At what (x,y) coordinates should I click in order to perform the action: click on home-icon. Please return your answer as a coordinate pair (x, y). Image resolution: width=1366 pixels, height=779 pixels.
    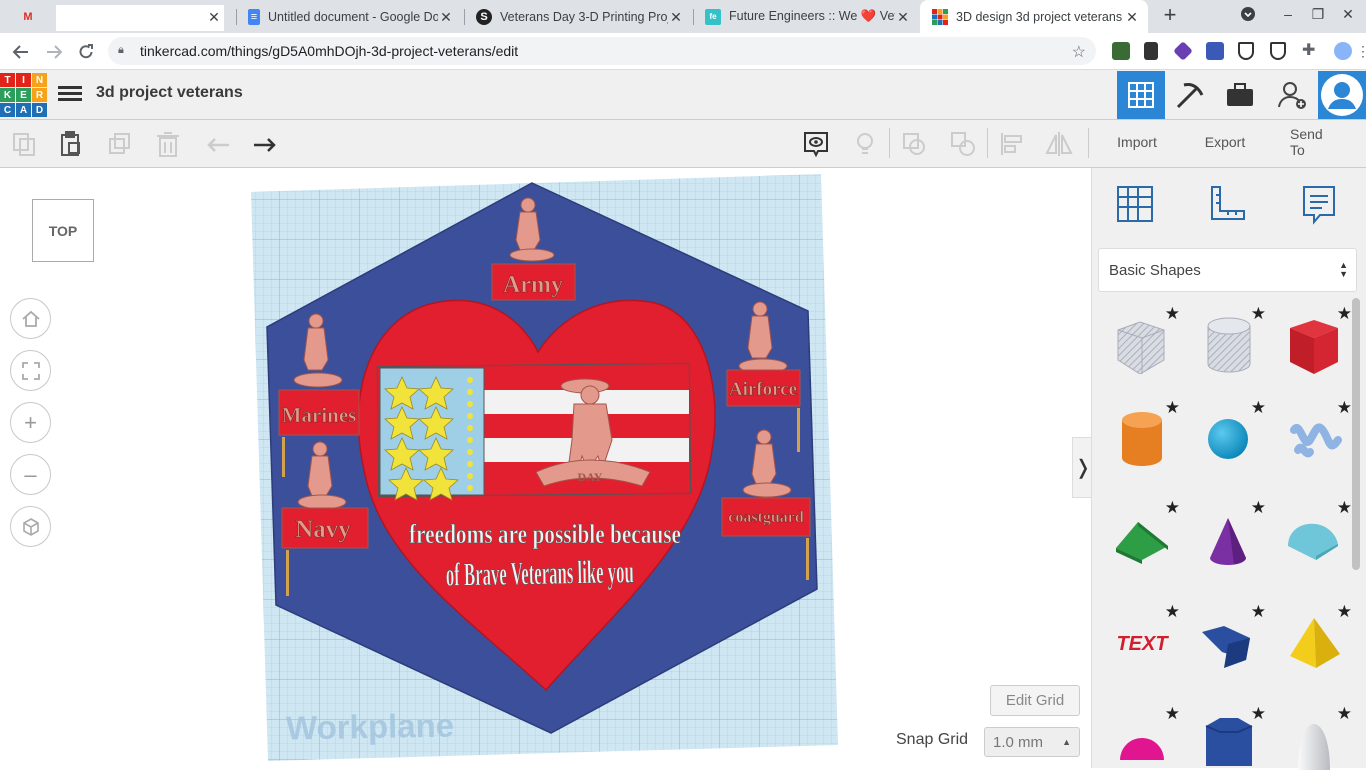
    Looking at the image, I should click on (30, 318).